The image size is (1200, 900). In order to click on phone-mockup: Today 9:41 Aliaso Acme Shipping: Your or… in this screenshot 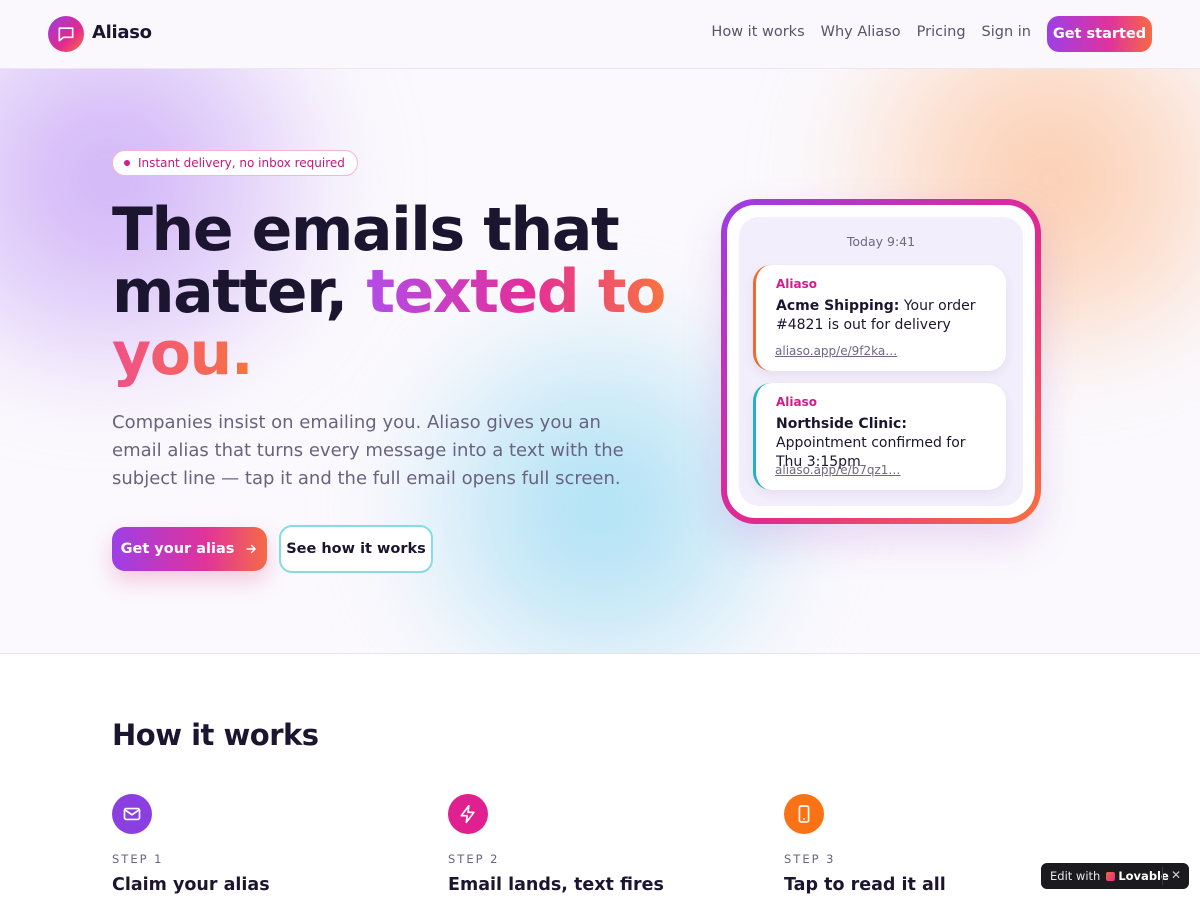, I will do `click(881, 361)`.